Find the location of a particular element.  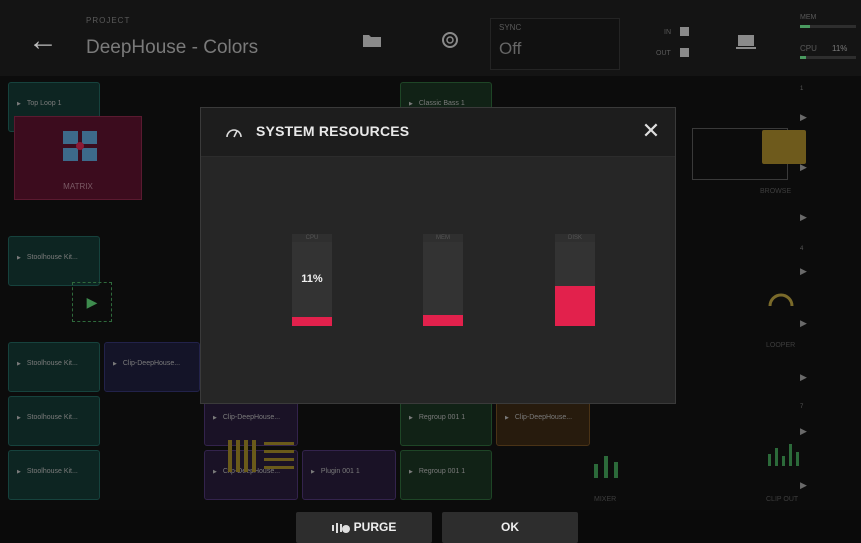

purge-label: PURGE is located at coordinates (375, 527).